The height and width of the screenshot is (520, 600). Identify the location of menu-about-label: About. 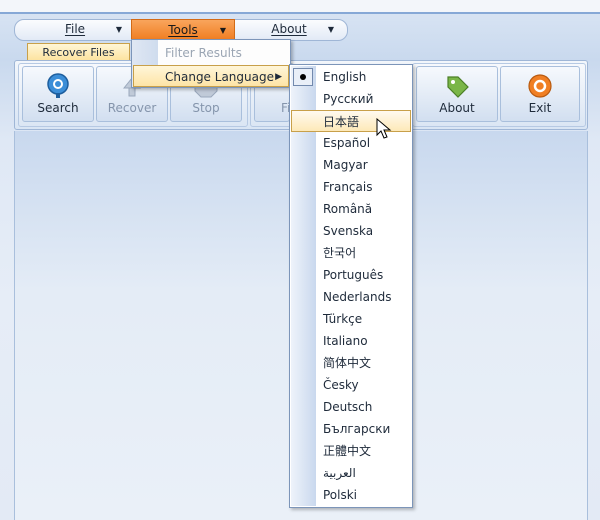
(289, 29).